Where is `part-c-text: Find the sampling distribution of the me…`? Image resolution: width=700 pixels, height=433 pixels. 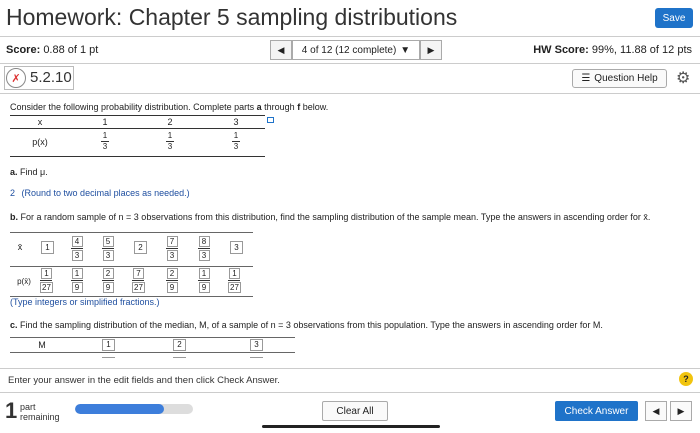 part-c-text: Find the sampling distribution of the me… is located at coordinates (310, 325).